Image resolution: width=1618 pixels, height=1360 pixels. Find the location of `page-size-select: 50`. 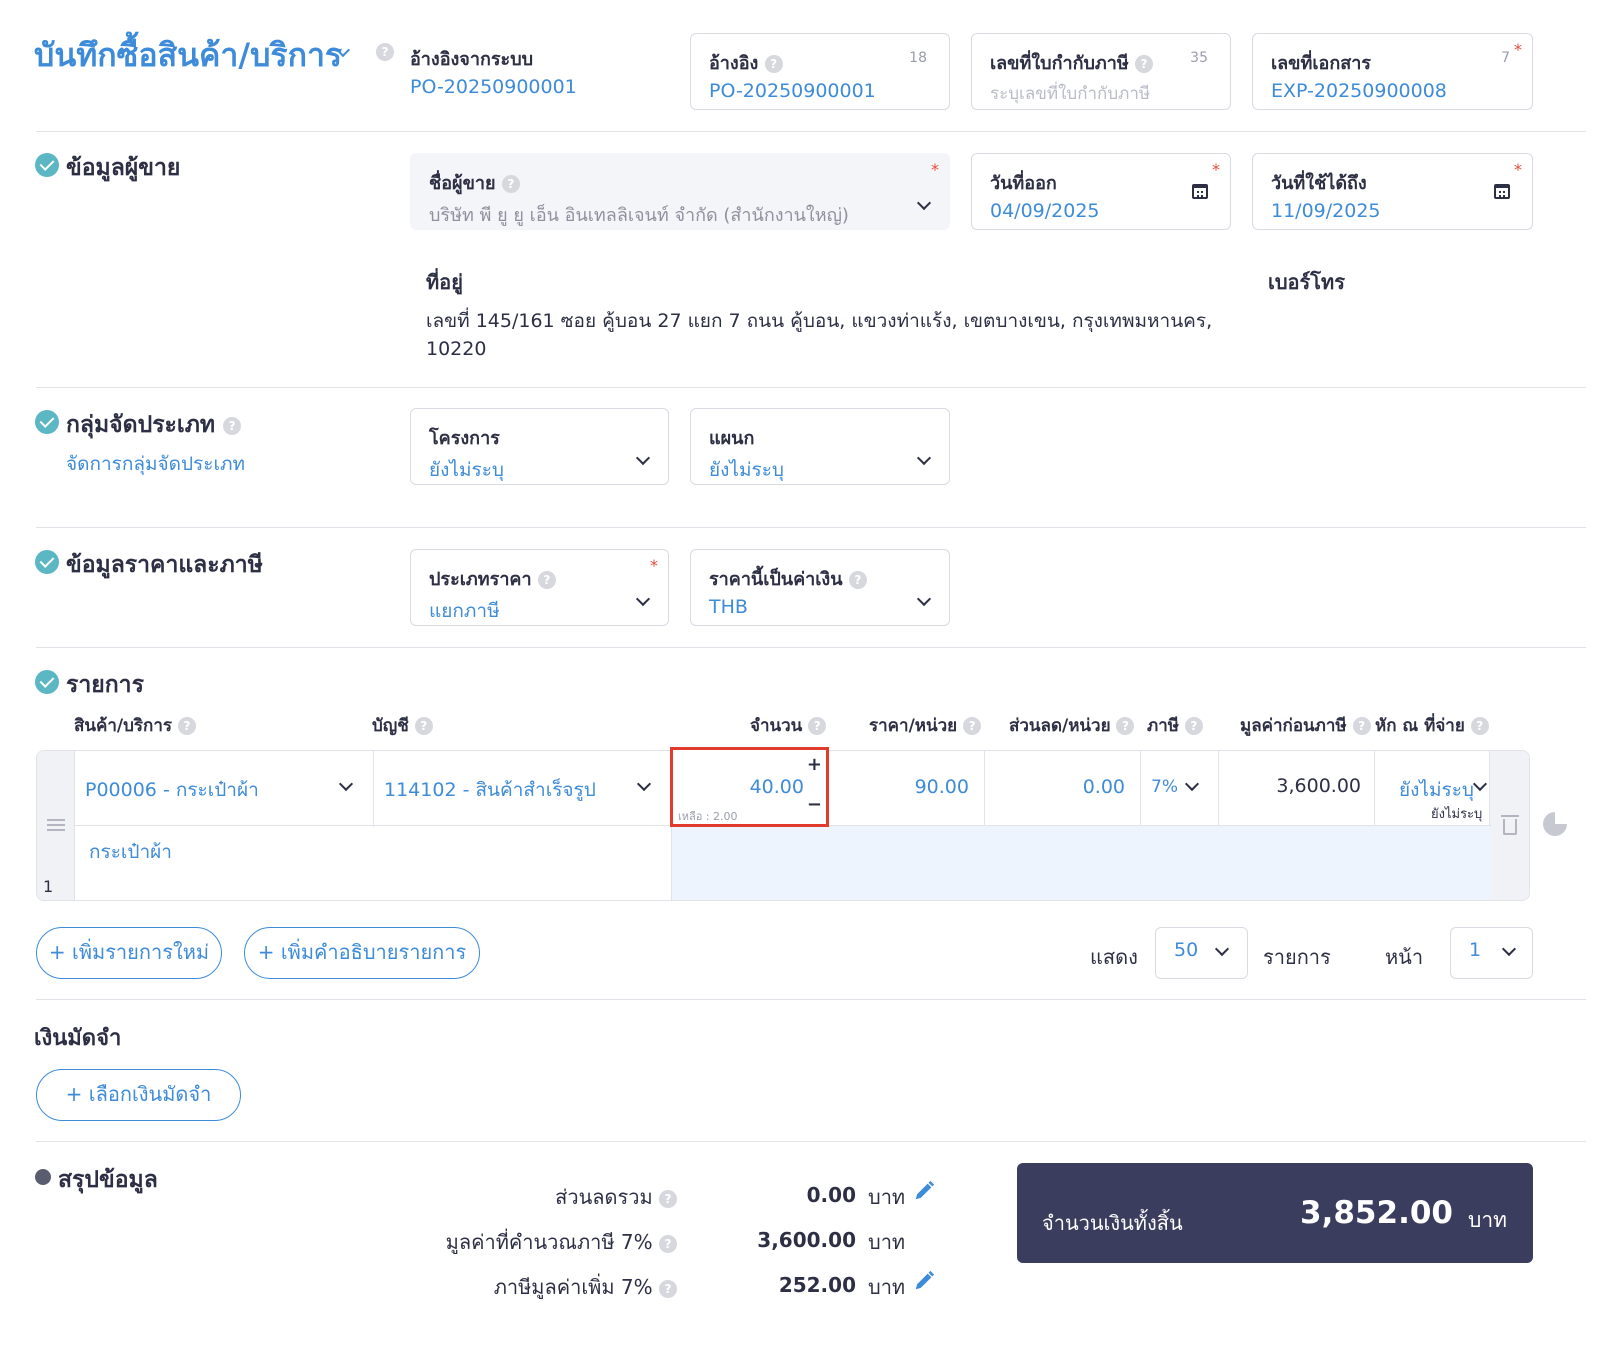

page-size-select: 50 is located at coordinates (1201, 953).